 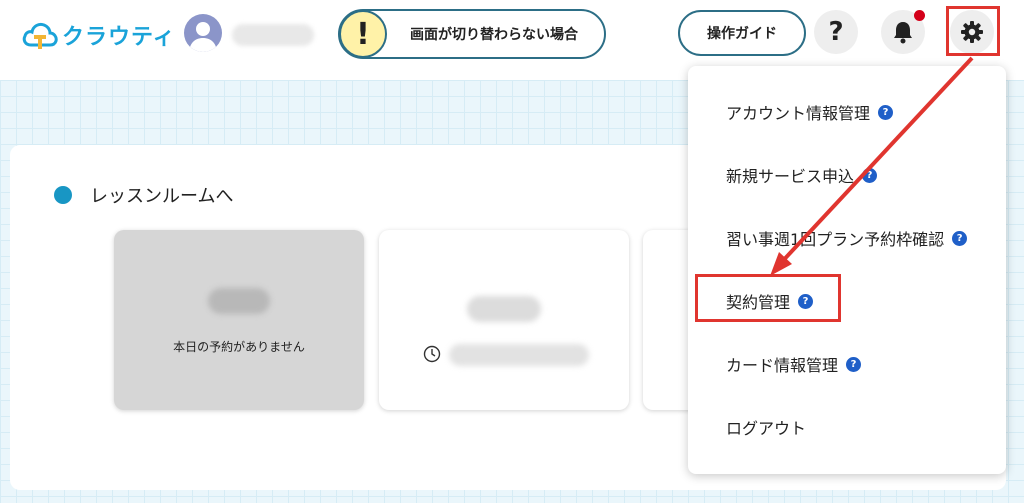 I want to click on logo: クラウティ, so click(x=99, y=35).